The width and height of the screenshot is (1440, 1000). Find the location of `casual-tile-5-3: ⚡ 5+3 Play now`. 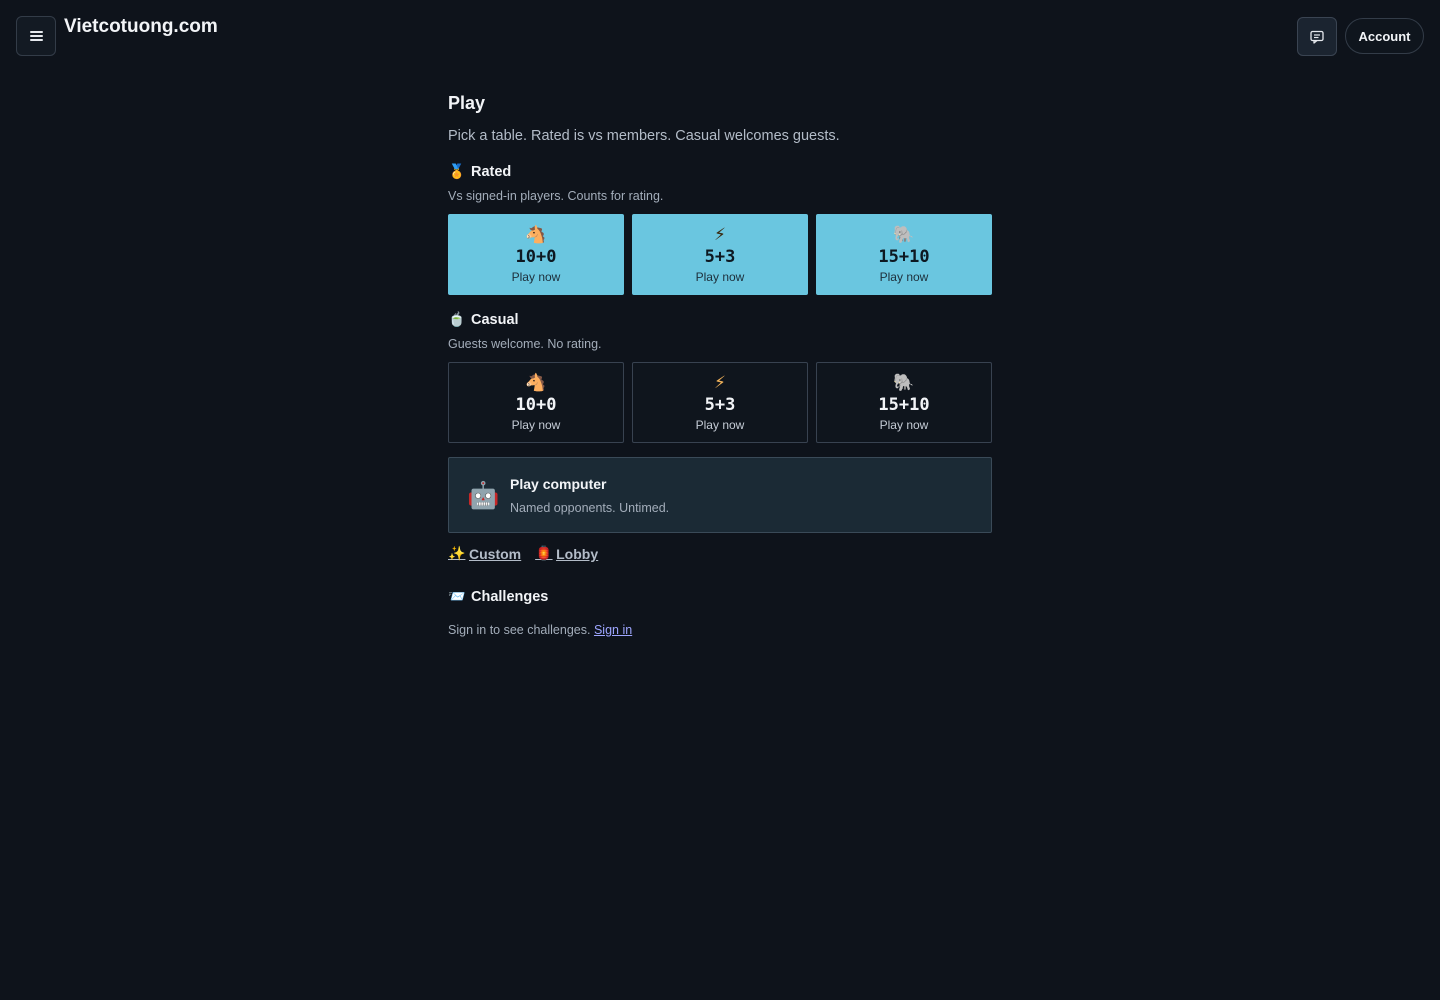

casual-tile-5-3: ⚡ 5+3 Play now is located at coordinates (720, 402).